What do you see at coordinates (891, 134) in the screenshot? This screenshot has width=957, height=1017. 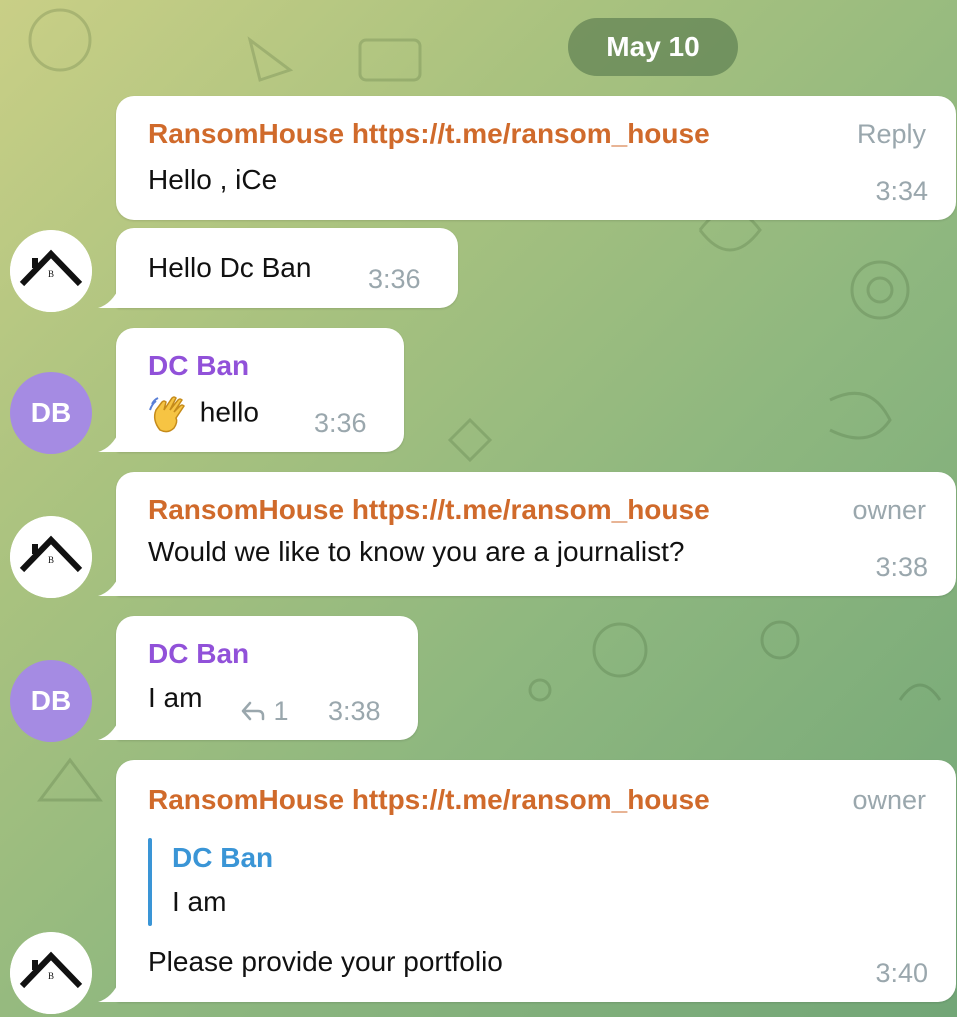 I see `reply-label: Reply` at bounding box center [891, 134].